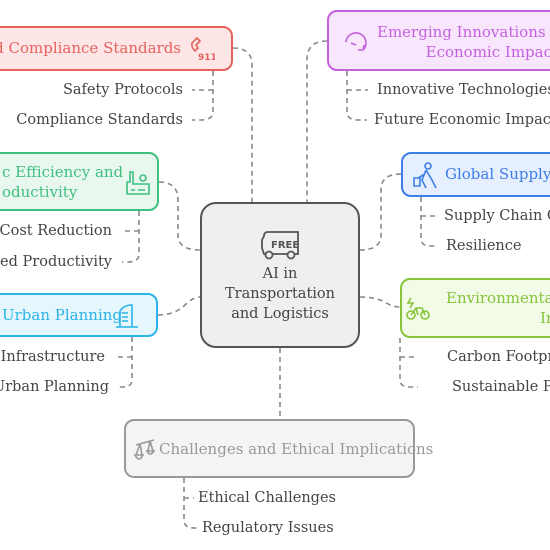 This screenshot has width=550, height=550. I want to click on leaf-smart-infrastructure: rt Infrastructure, so click(52, 357).